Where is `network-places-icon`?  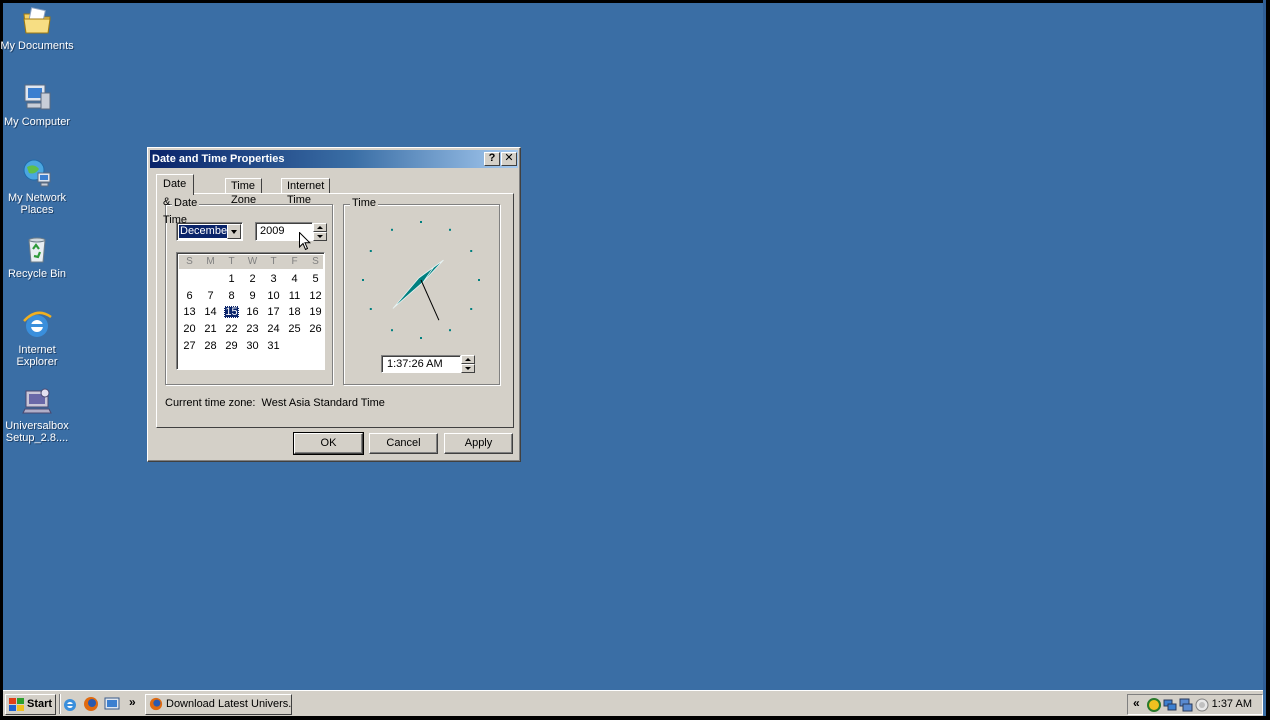
network-places-icon is located at coordinates (37, 173).